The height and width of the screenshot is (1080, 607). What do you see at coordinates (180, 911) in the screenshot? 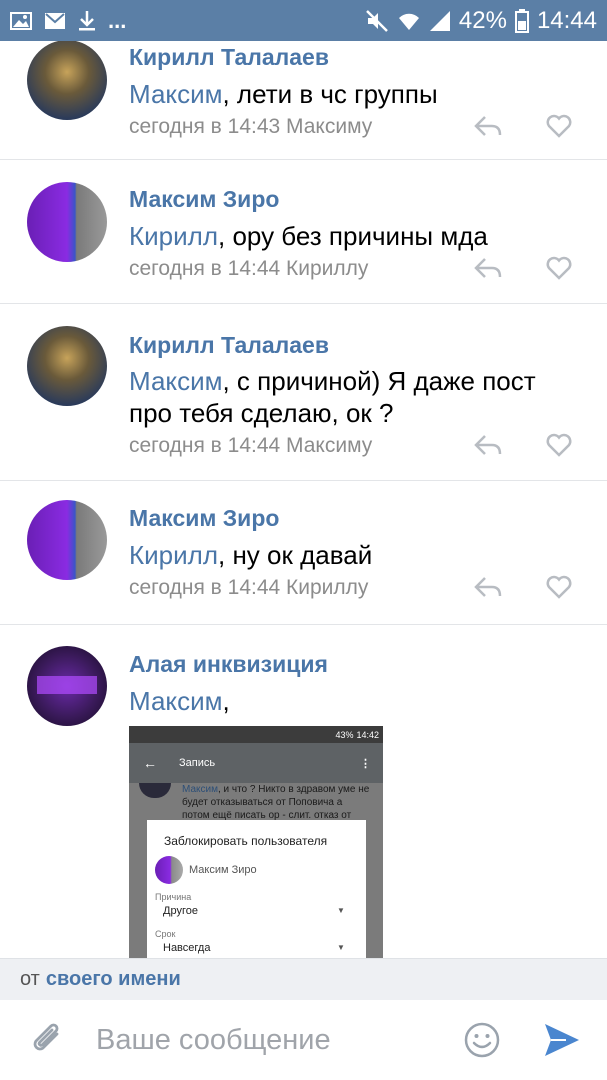
I see `reason-value: Другое` at bounding box center [180, 911].